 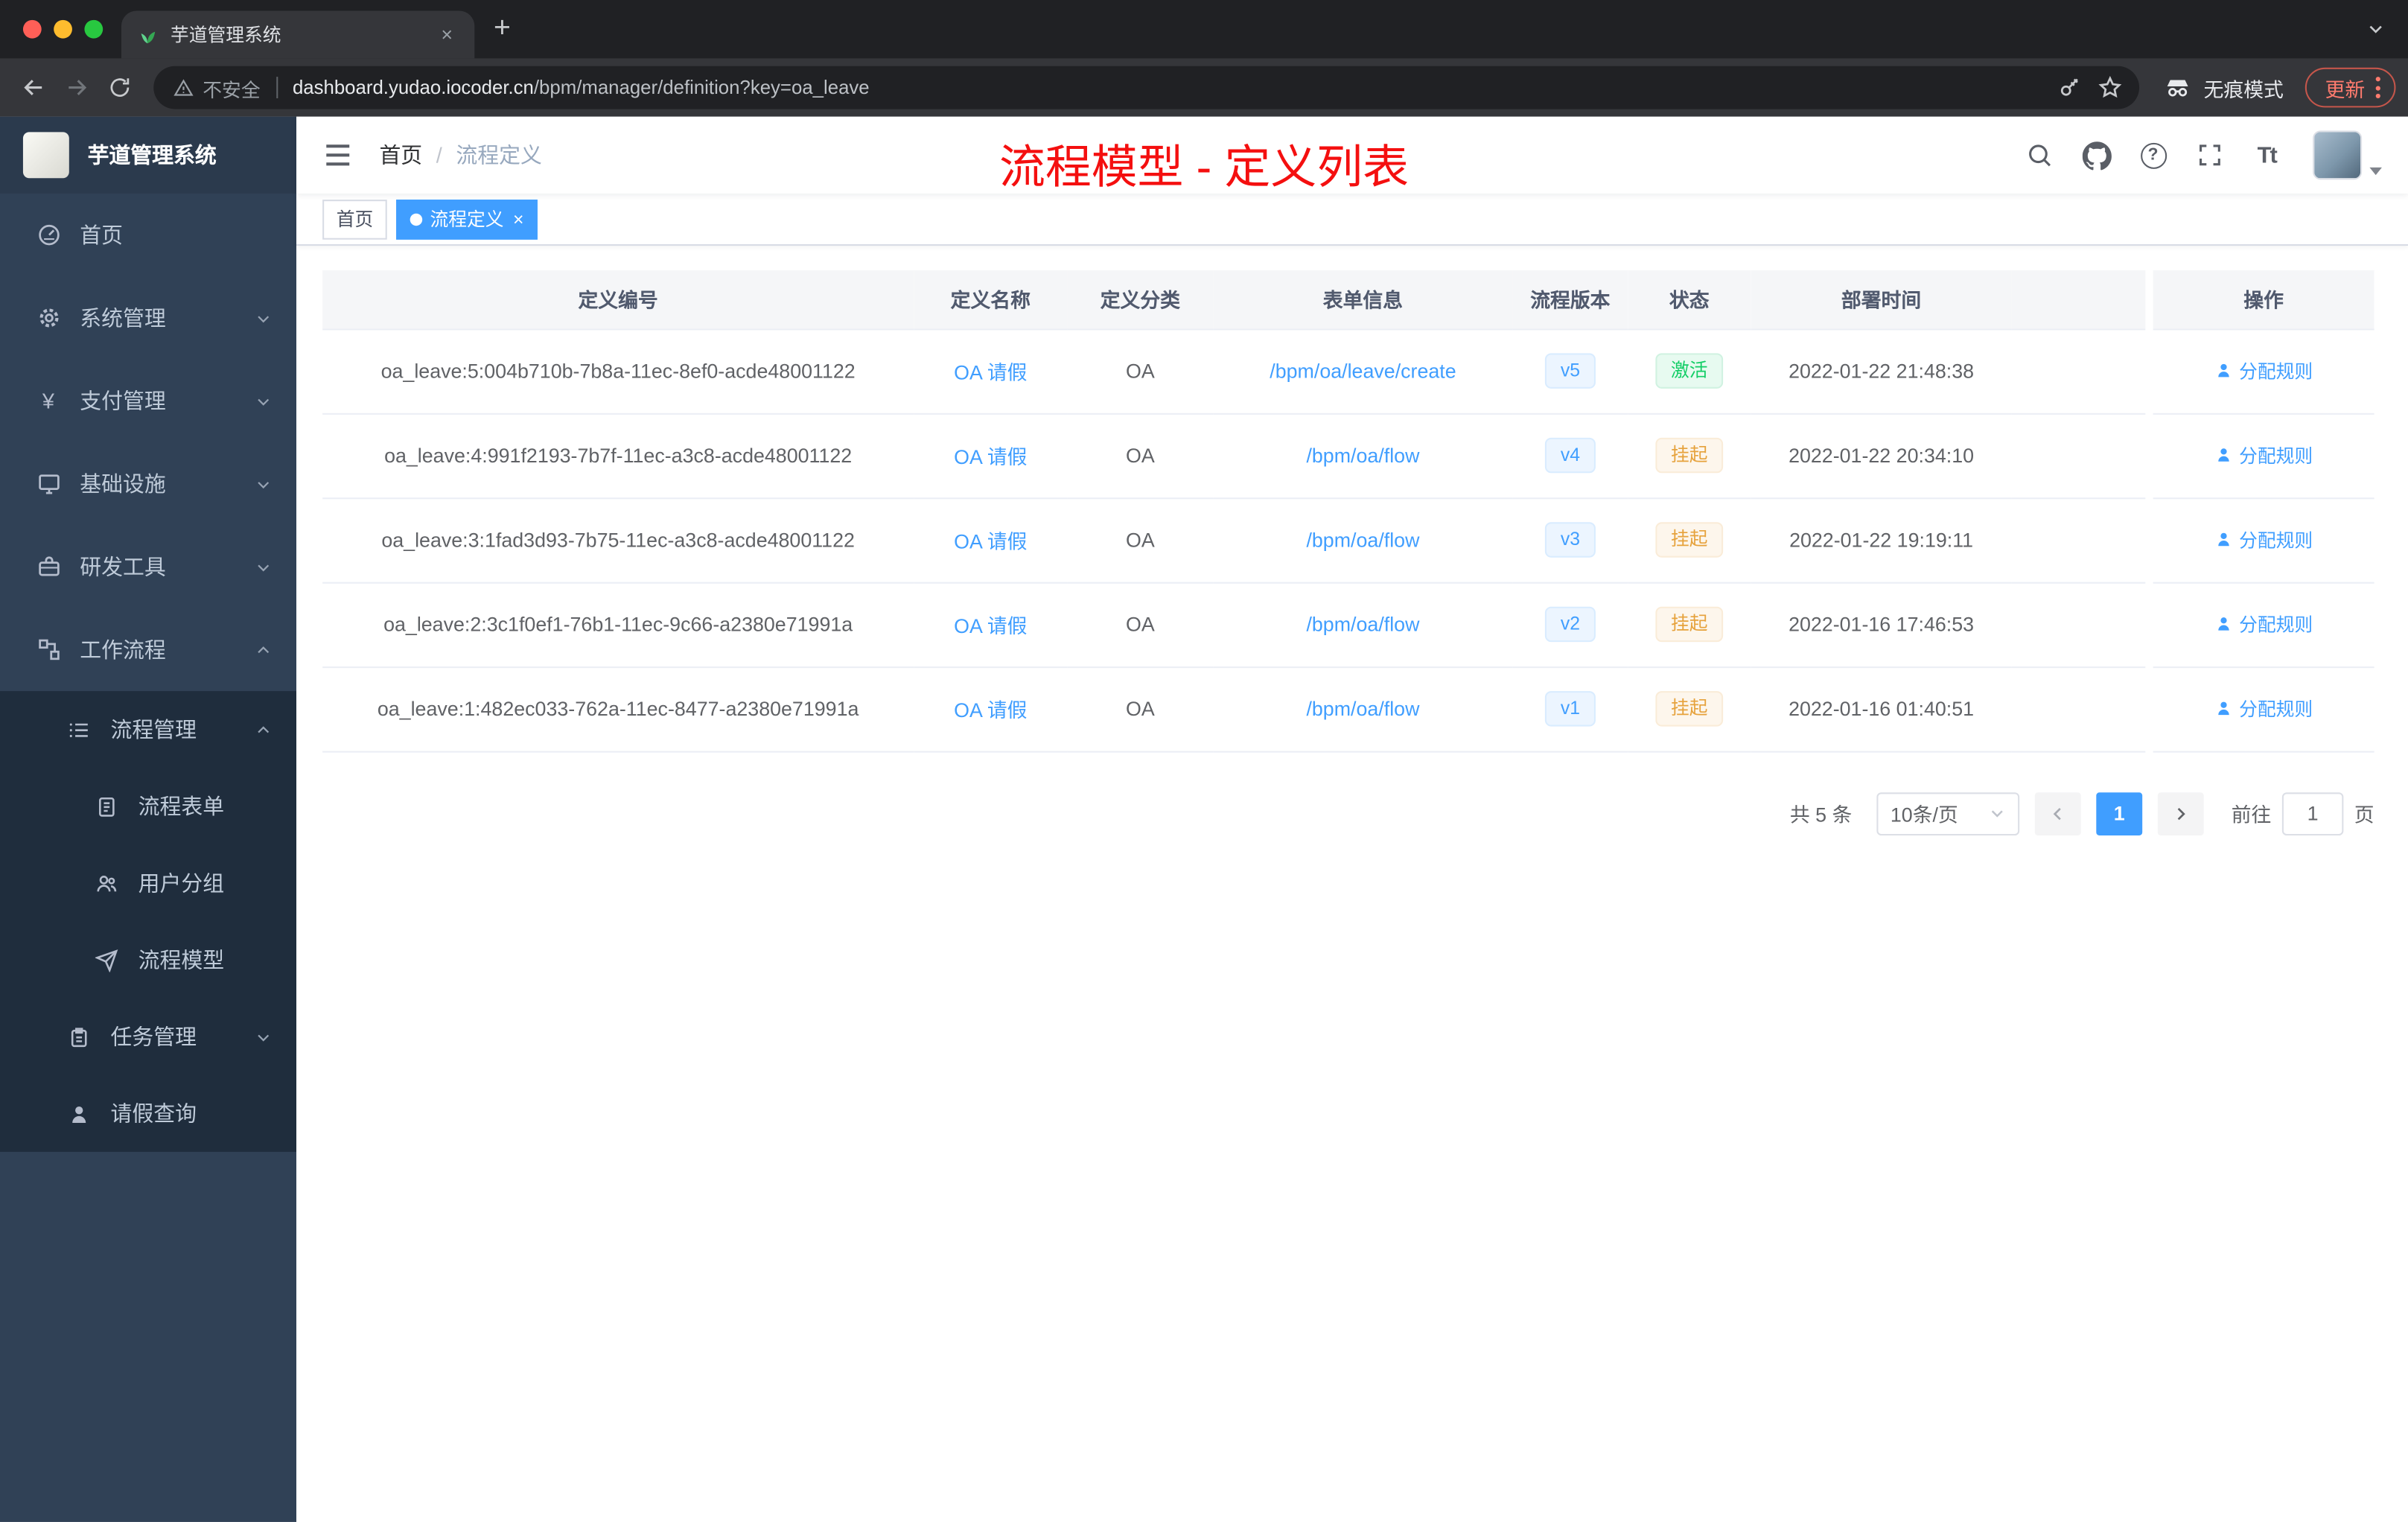 I want to click on url-host: dashboard.yudao.iocoder.cn, so click(x=413, y=87).